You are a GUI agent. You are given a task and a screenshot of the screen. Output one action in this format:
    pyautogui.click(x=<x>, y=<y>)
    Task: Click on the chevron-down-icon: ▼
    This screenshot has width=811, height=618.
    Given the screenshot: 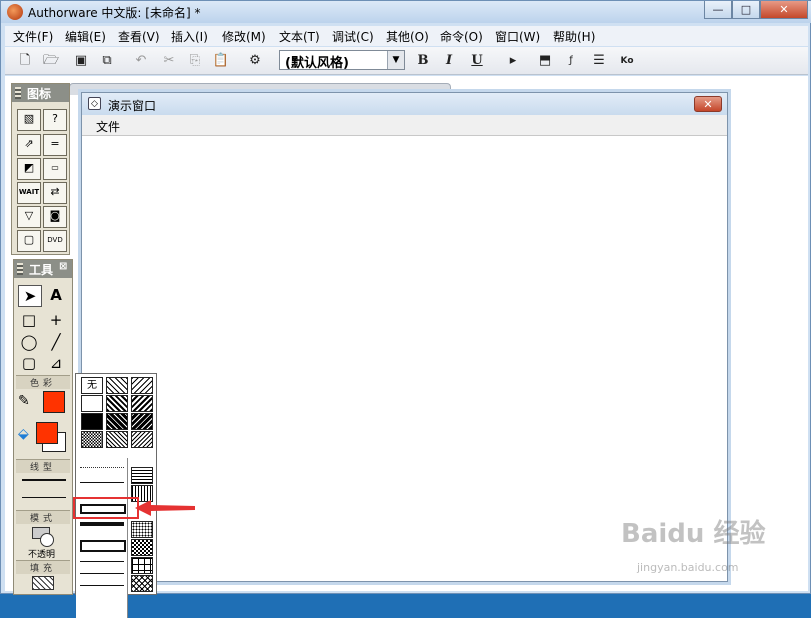 What is the action you would take?
    pyautogui.click(x=395, y=60)
    